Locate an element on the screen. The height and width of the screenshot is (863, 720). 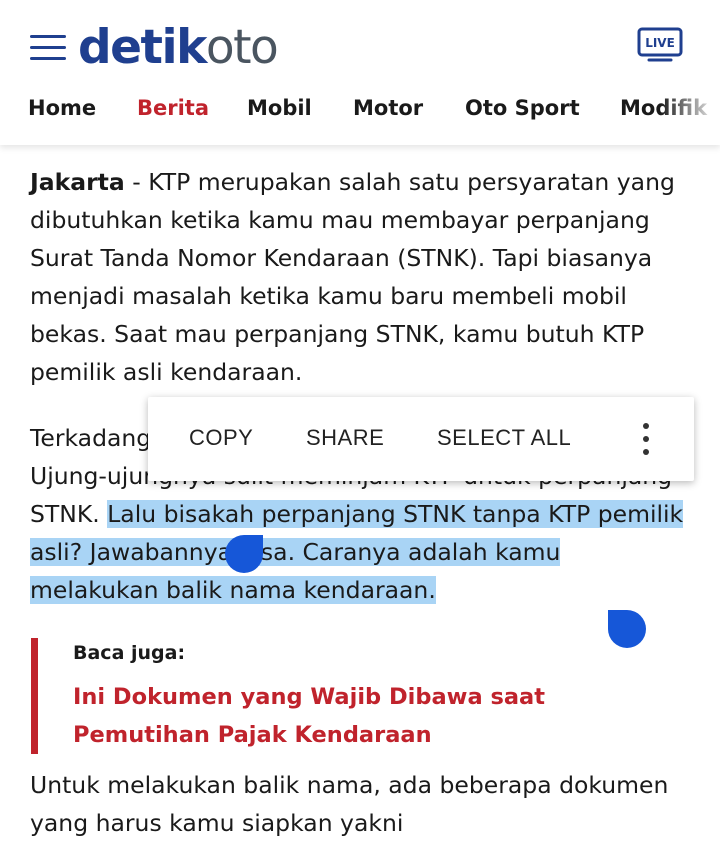
related-label: Baca juga: is located at coordinates (129, 653).